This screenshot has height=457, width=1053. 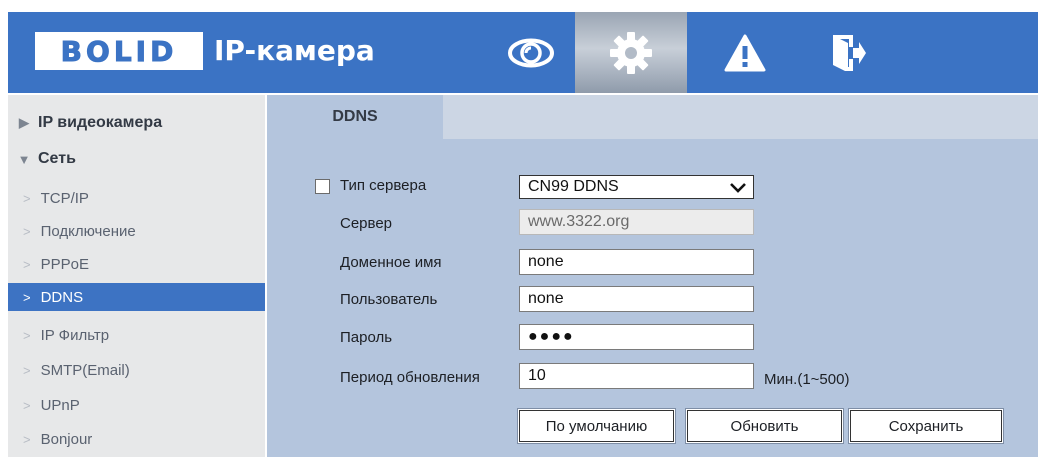 What do you see at coordinates (136, 405) in the screenshot?
I see `sidebar-item-upnp: > UPnP` at bounding box center [136, 405].